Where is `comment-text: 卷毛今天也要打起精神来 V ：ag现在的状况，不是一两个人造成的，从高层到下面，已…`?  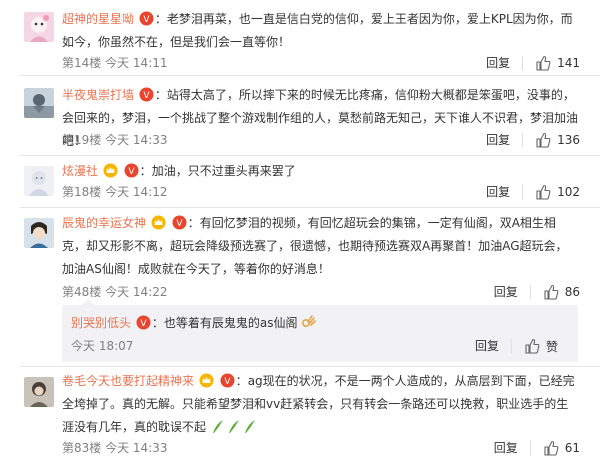
comment-text: 卷毛今天也要打起精神来 V ：ag现在的状况，不是一两个人造成的，从高层到下面，已… is located at coordinates (320, 406).